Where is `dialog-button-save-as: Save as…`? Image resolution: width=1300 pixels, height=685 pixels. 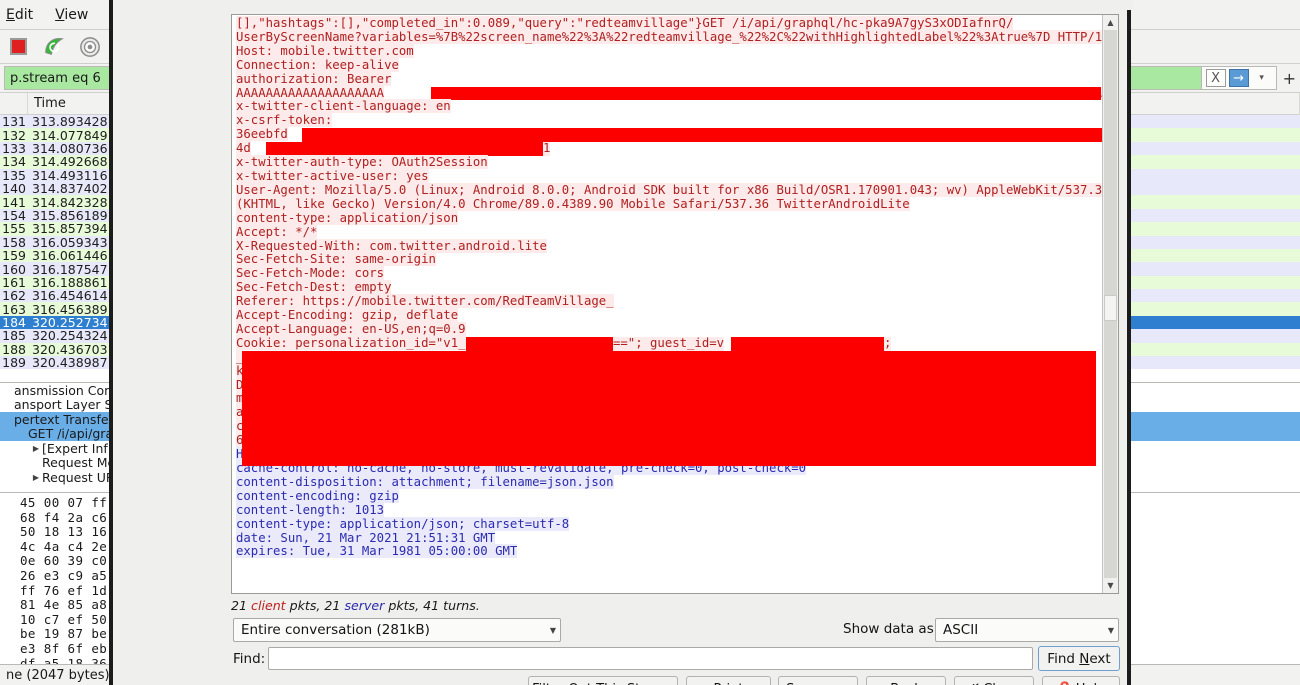 dialog-button-save-as: Save as… is located at coordinates (818, 680).